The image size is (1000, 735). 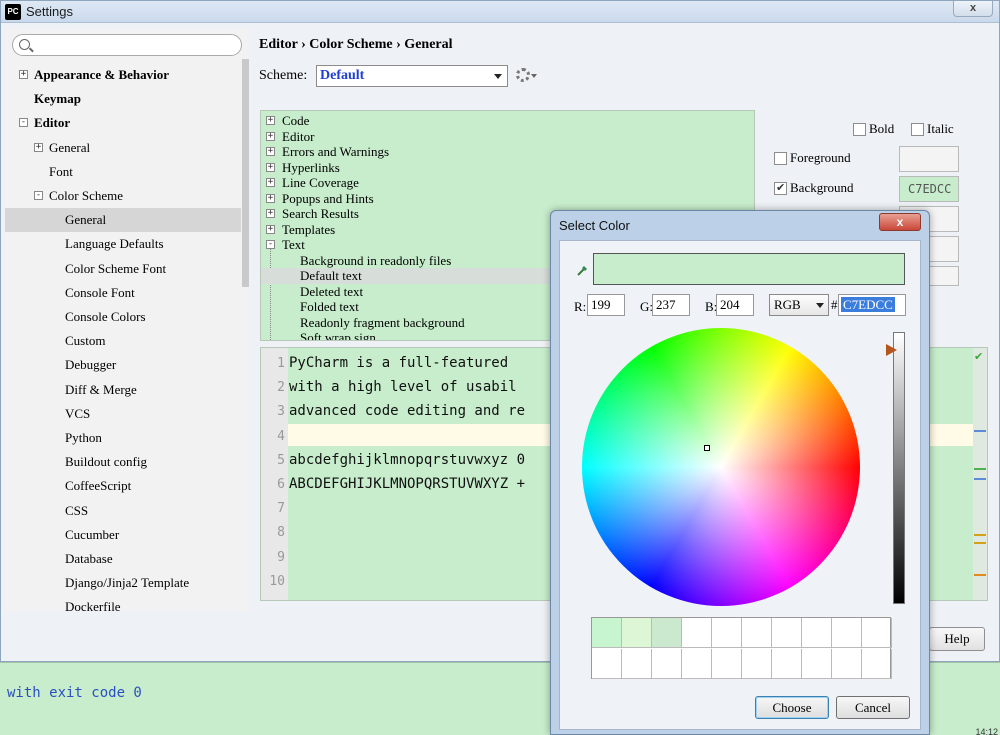 I want to click on bold-checkbox, so click(x=859, y=129).